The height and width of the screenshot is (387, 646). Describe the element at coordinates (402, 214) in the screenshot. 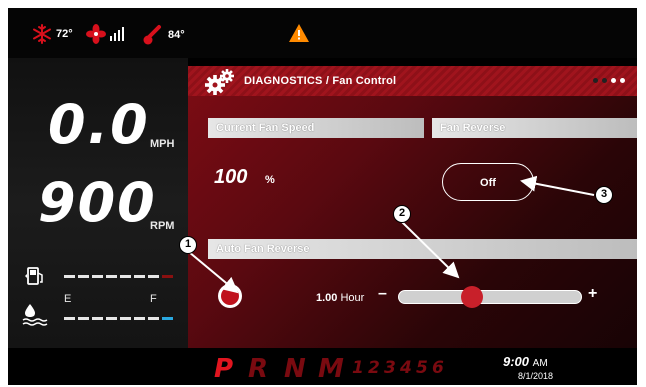

I see `callout-2: 2` at that location.